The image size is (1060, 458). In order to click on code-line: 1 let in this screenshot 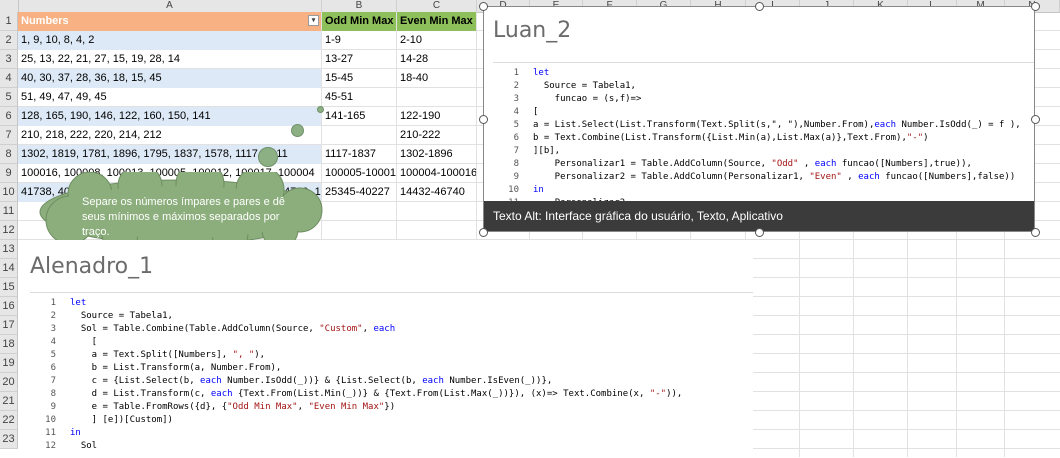, I will do `click(58, 303)`.